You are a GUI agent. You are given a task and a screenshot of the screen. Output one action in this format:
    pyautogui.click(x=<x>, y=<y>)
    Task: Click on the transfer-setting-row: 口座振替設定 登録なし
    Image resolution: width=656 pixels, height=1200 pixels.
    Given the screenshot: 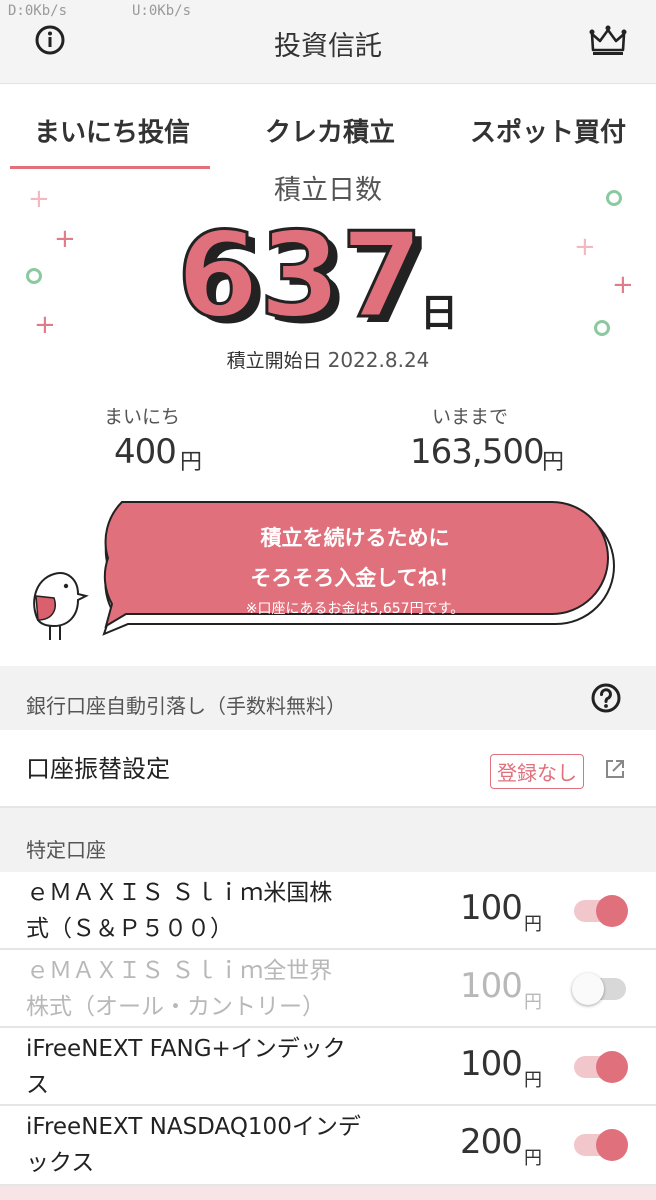 What is the action you would take?
    pyautogui.click(x=328, y=769)
    